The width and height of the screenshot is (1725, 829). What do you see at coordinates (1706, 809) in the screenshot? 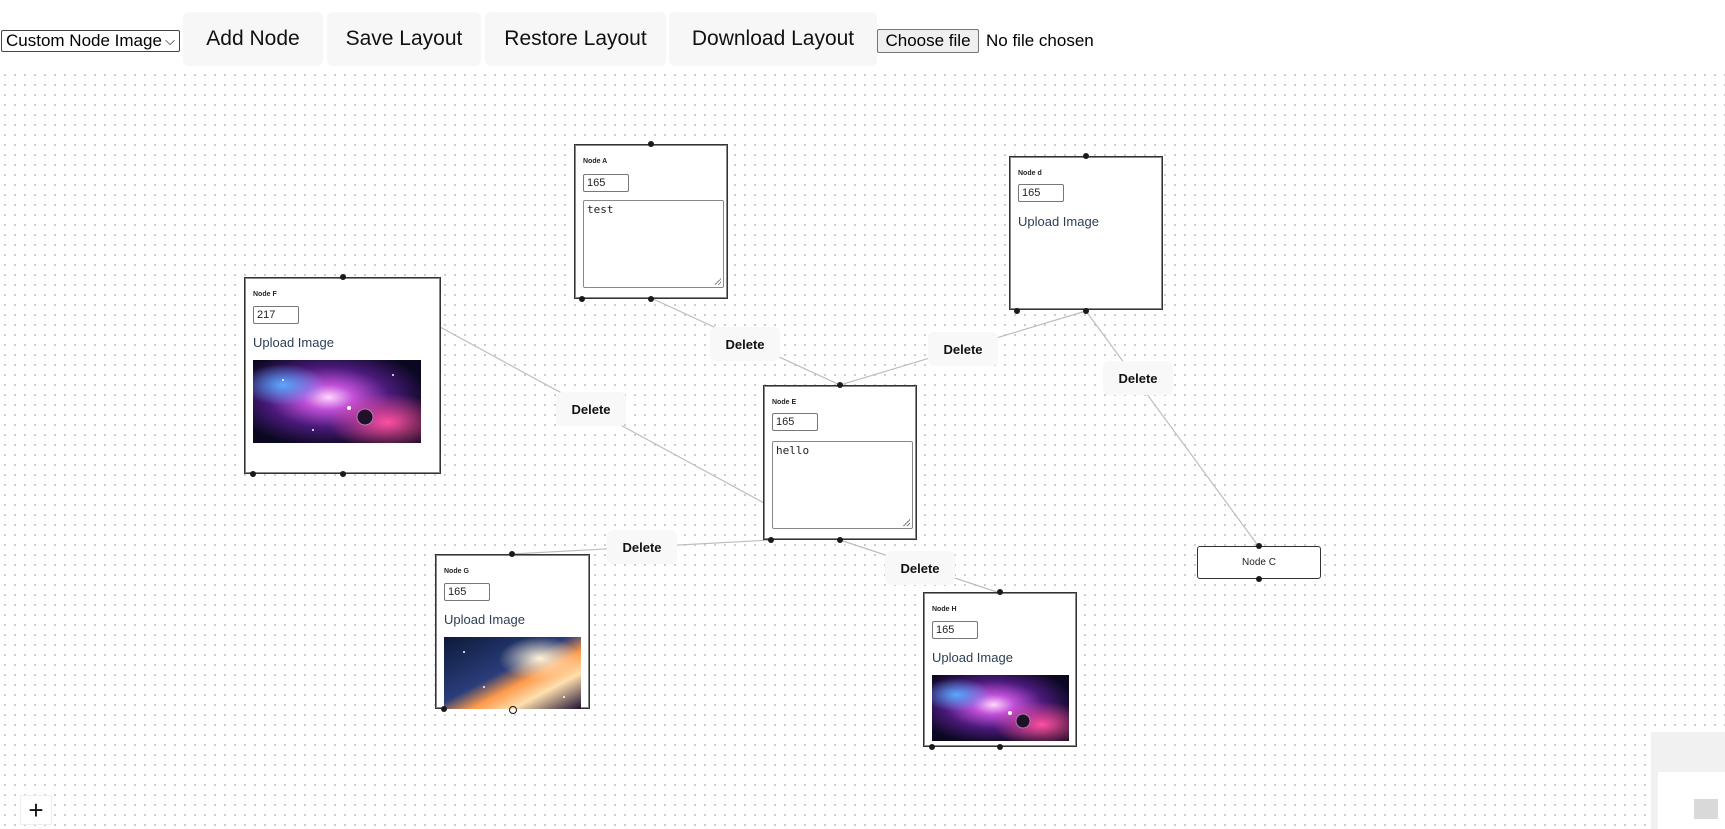
I see `minimap-node-mark` at bounding box center [1706, 809].